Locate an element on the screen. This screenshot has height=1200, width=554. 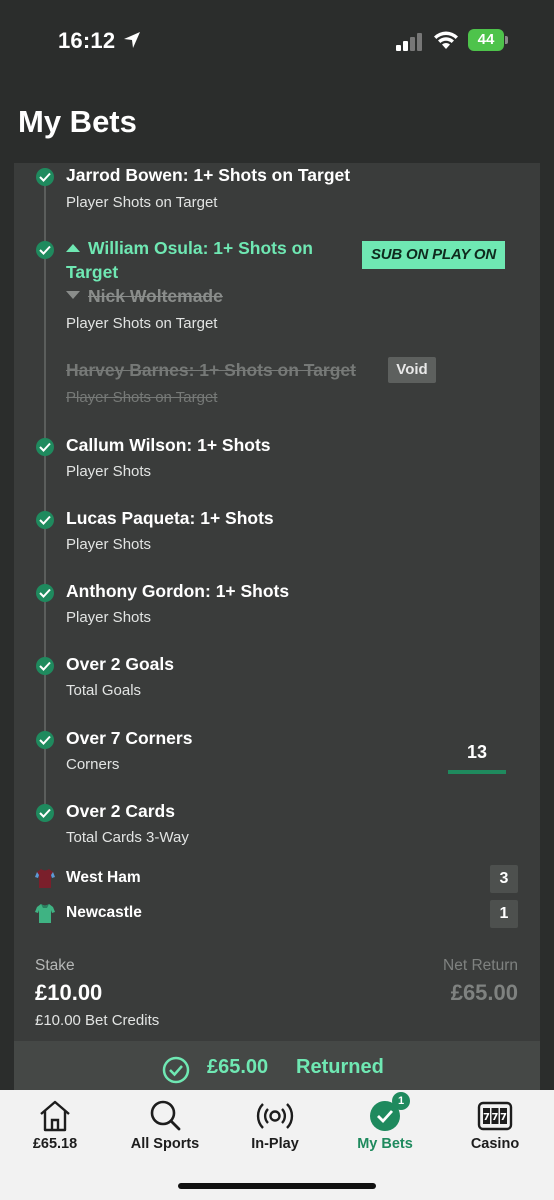
west-ham-shirt-icon is located at coordinates (45, 878).